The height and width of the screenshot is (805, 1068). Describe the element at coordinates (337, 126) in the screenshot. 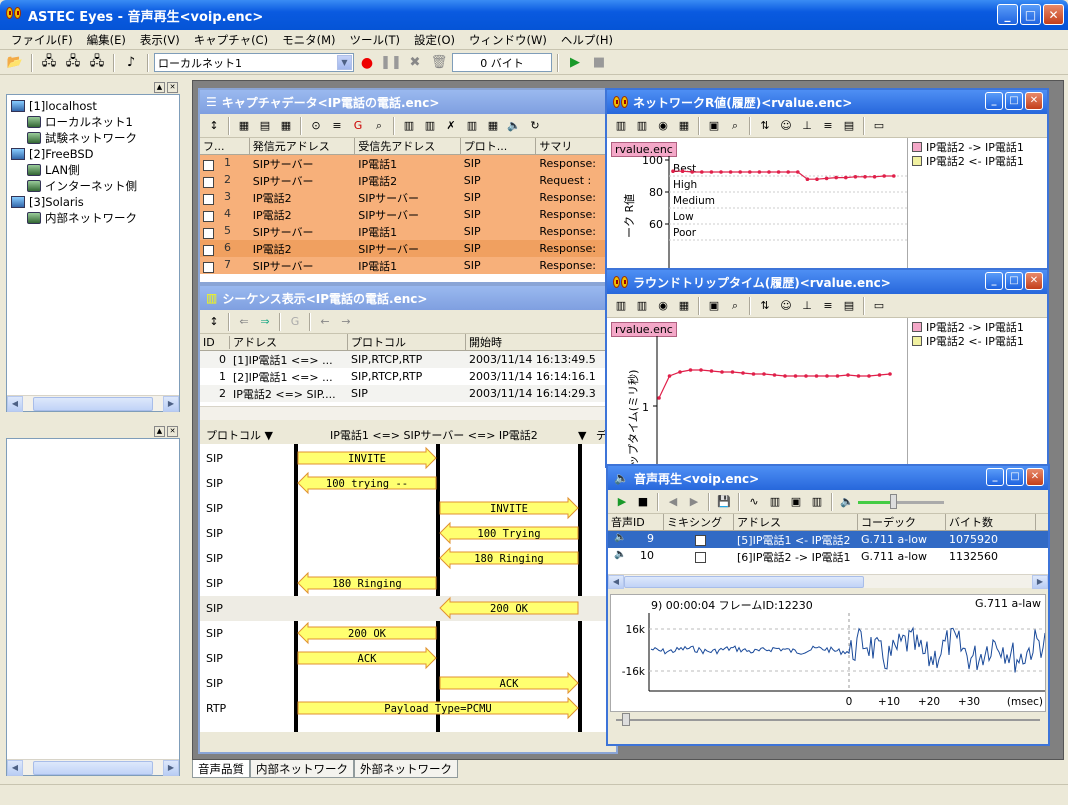

I see `filter-icon: ≡` at that location.